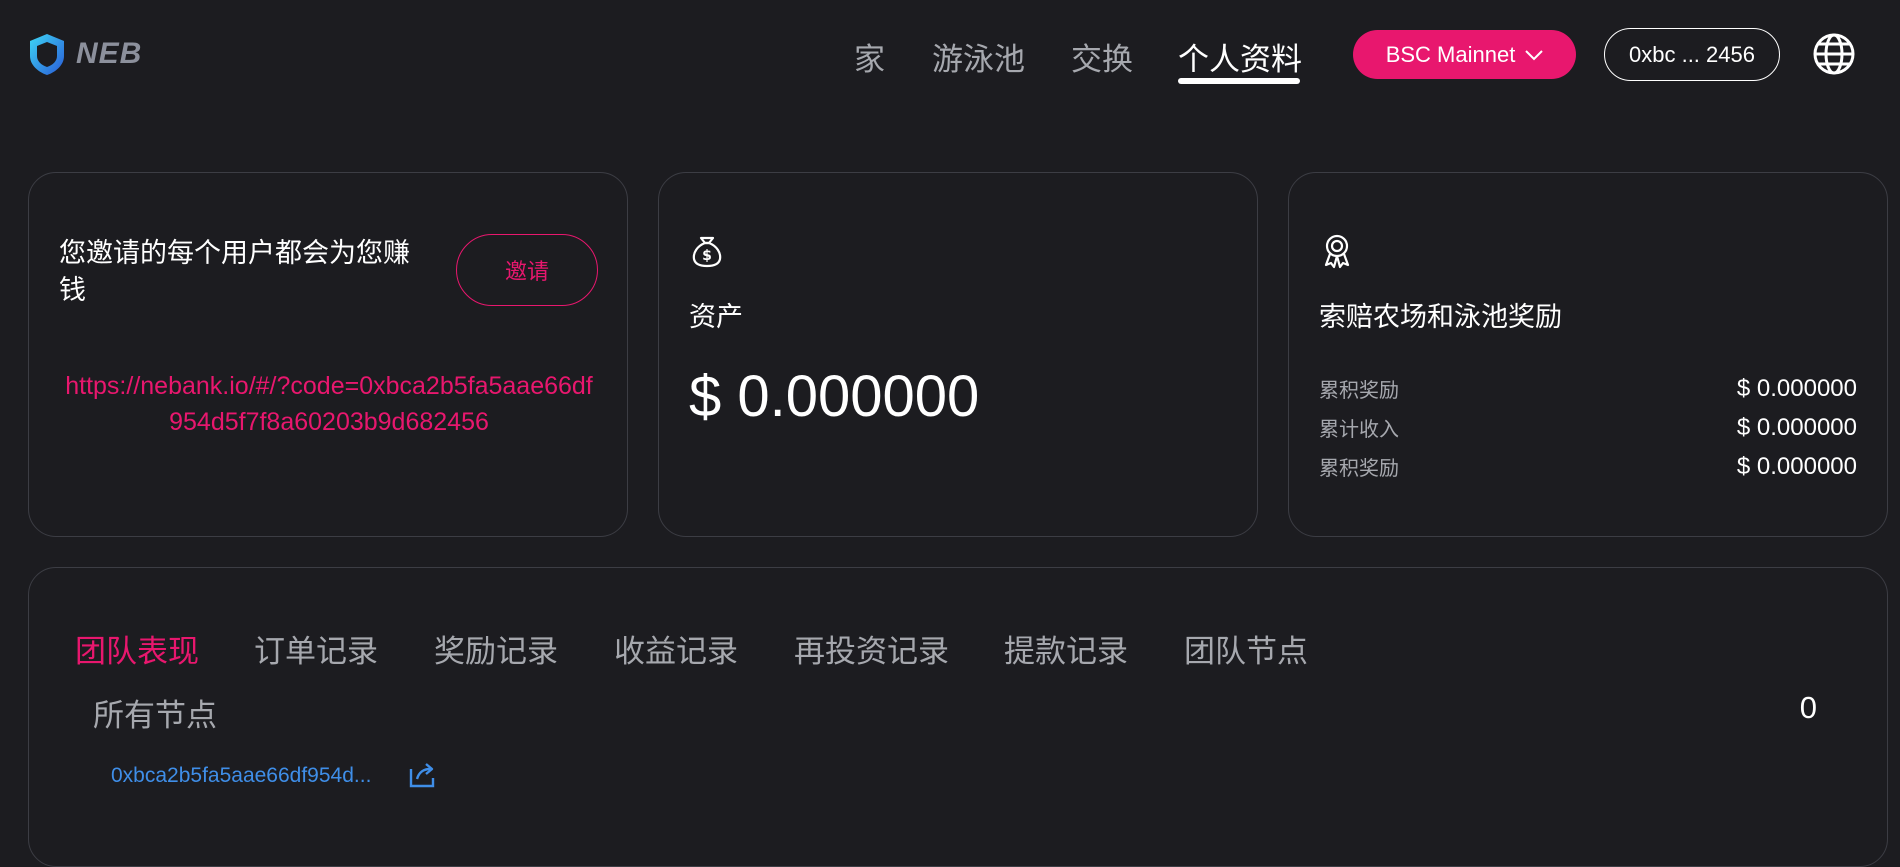 This screenshot has height=867, width=1900. Describe the element at coordinates (109, 53) in the screenshot. I see `brand-name: NEB` at that location.